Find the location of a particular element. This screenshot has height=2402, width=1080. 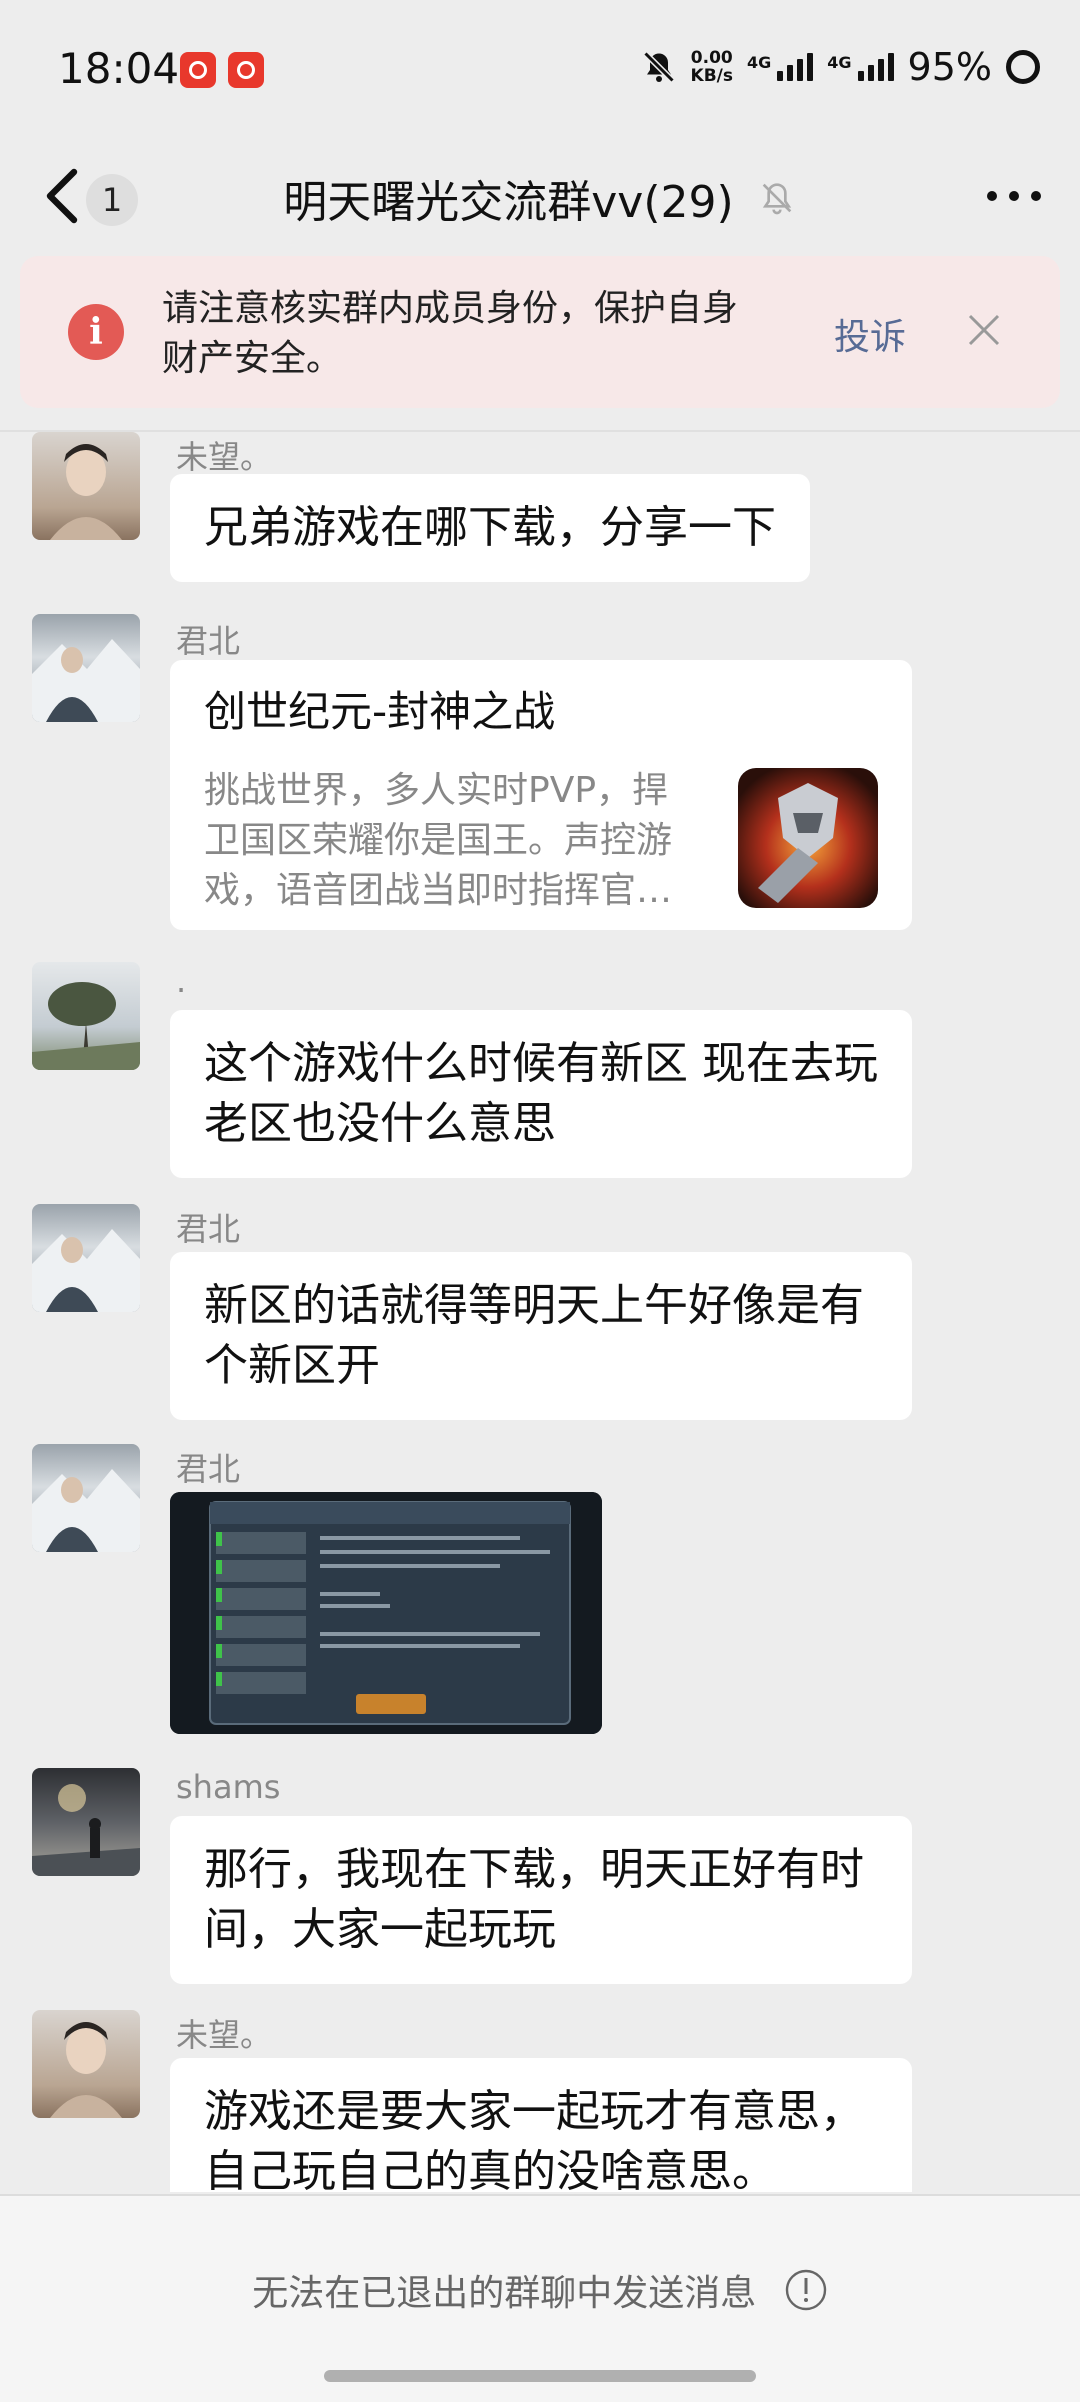

battery-ring-icon is located at coordinates (1023, 67).